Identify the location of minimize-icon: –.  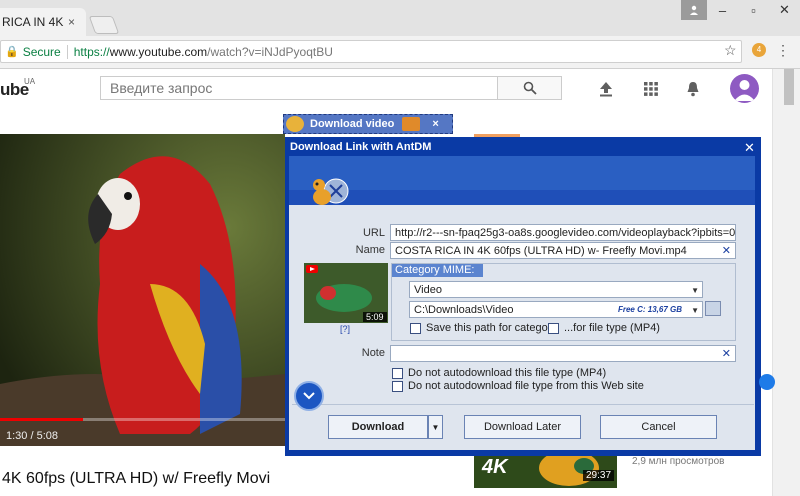
(722, 10).